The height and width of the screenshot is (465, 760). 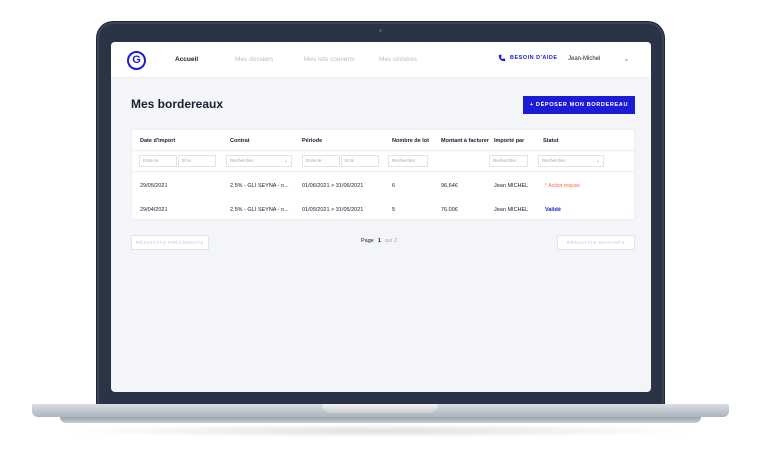 I want to click on filter-contract-select: Rechercher ⌄, so click(x=259, y=161).